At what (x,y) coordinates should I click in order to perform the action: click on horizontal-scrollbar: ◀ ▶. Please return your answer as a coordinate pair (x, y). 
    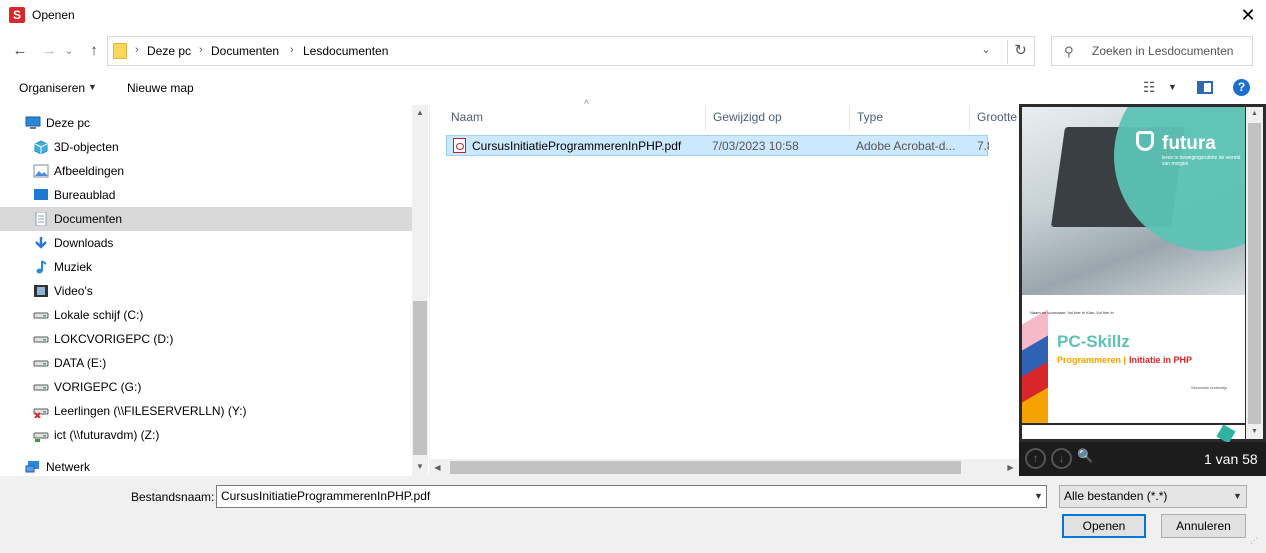
    Looking at the image, I should click on (724, 467).